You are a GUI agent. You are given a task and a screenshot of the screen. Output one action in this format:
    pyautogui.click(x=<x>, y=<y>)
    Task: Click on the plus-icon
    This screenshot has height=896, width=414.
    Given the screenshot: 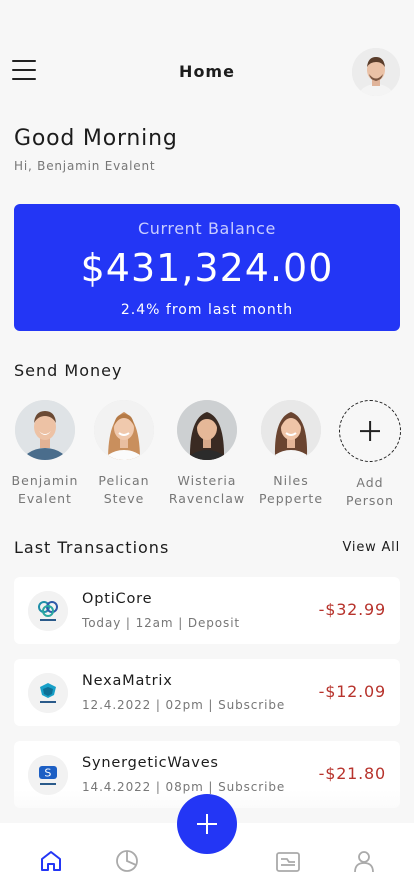 What is the action you would take?
    pyautogui.click(x=370, y=431)
    